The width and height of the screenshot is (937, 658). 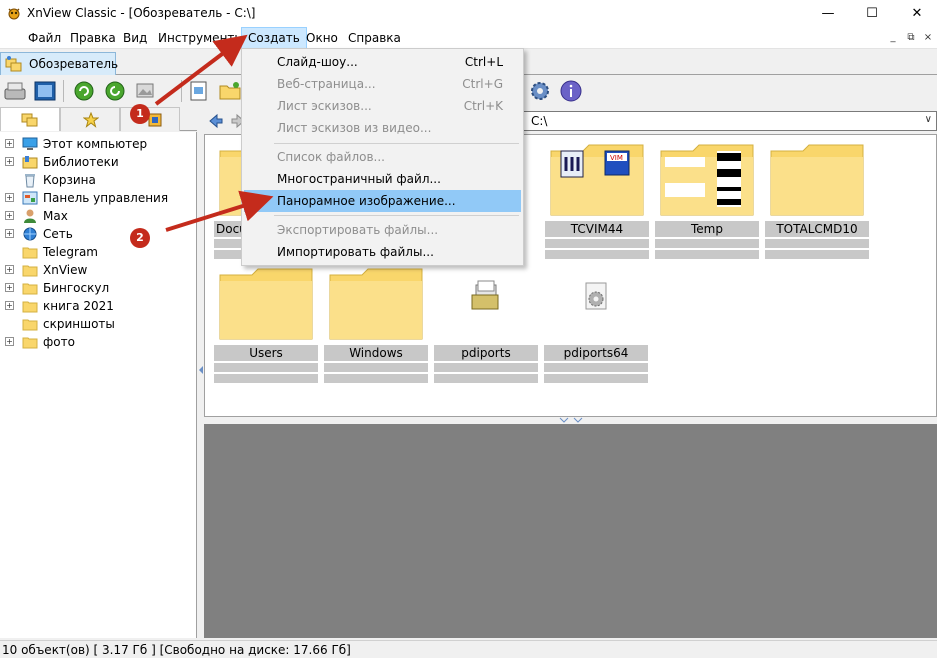 I want to click on tree-item-max: + Max, so click(x=98, y=216).